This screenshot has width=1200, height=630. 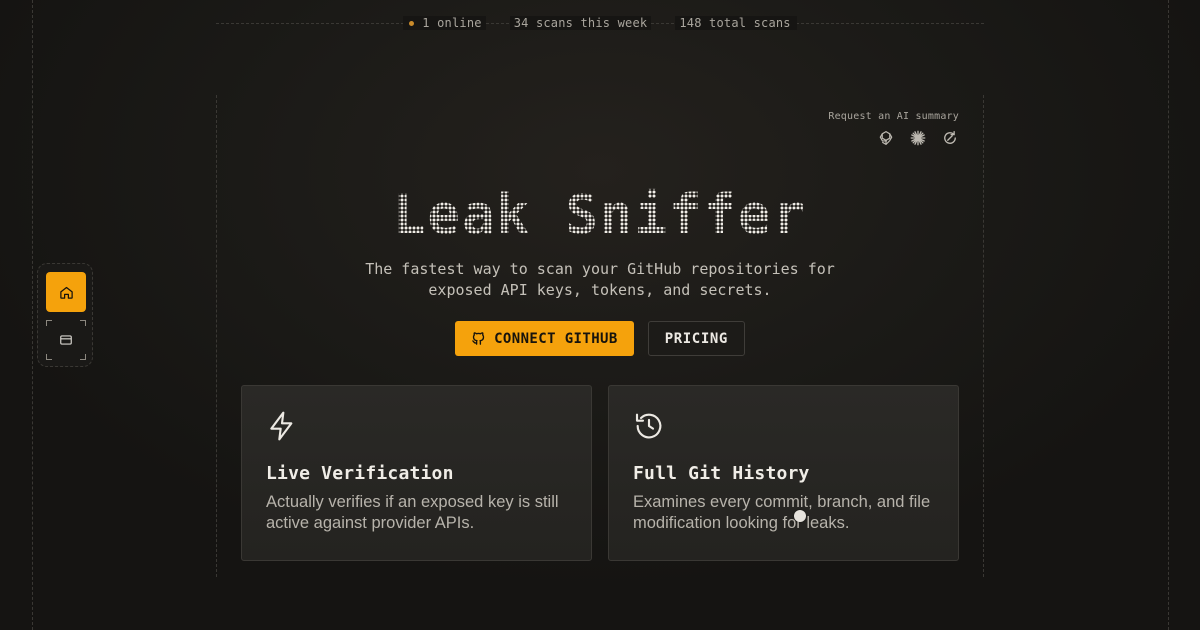 What do you see at coordinates (556, 338) in the screenshot?
I see `connect-github-label: CONNECT GITHUB` at bounding box center [556, 338].